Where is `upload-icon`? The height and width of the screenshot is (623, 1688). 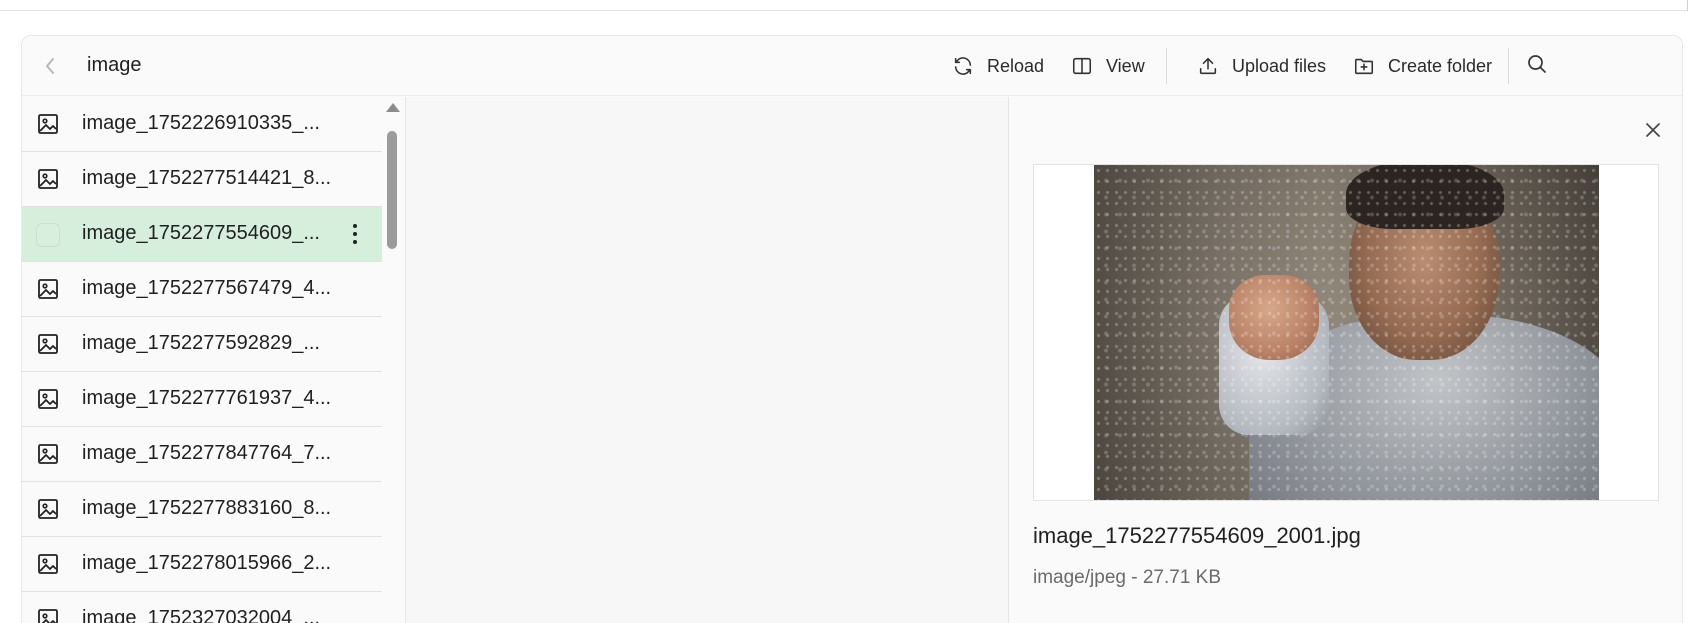 upload-icon is located at coordinates (1208, 66).